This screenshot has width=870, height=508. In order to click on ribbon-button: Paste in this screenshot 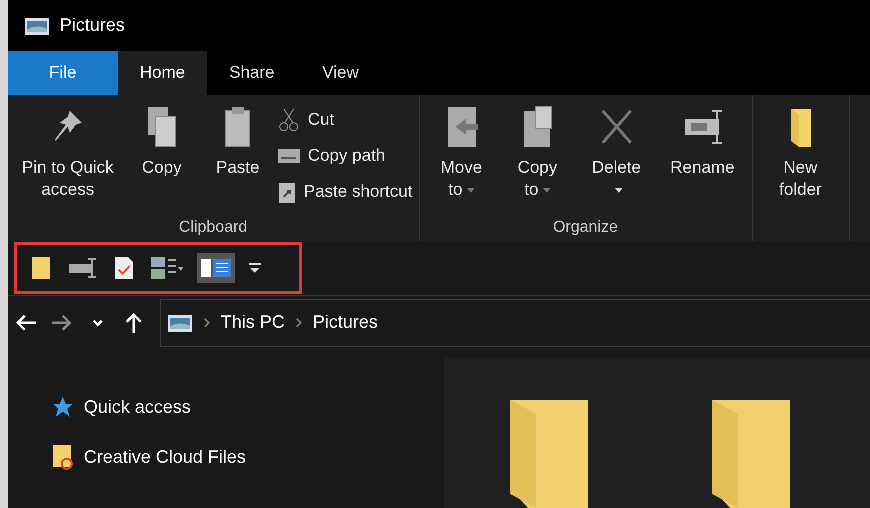, I will do `click(238, 162)`.